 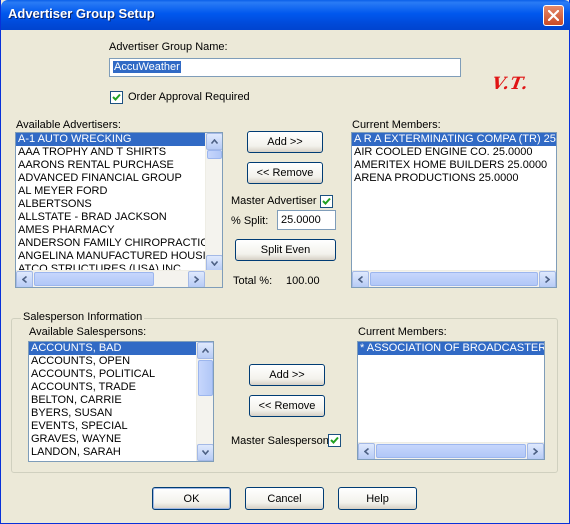 I want to click on remove-advertiser-button: << Remove, so click(x=285, y=173).